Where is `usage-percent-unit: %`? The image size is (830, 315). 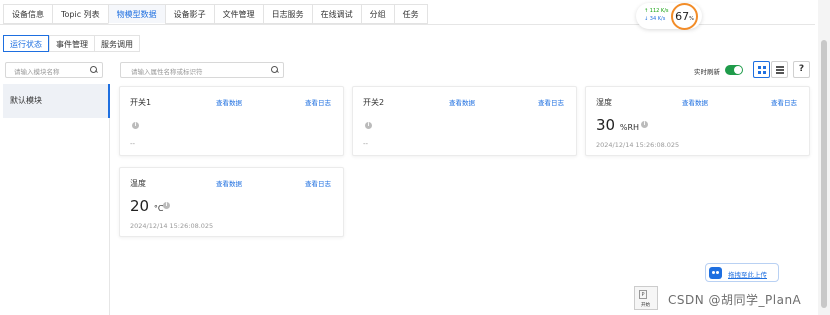 usage-percent-unit: % is located at coordinates (691, 19).